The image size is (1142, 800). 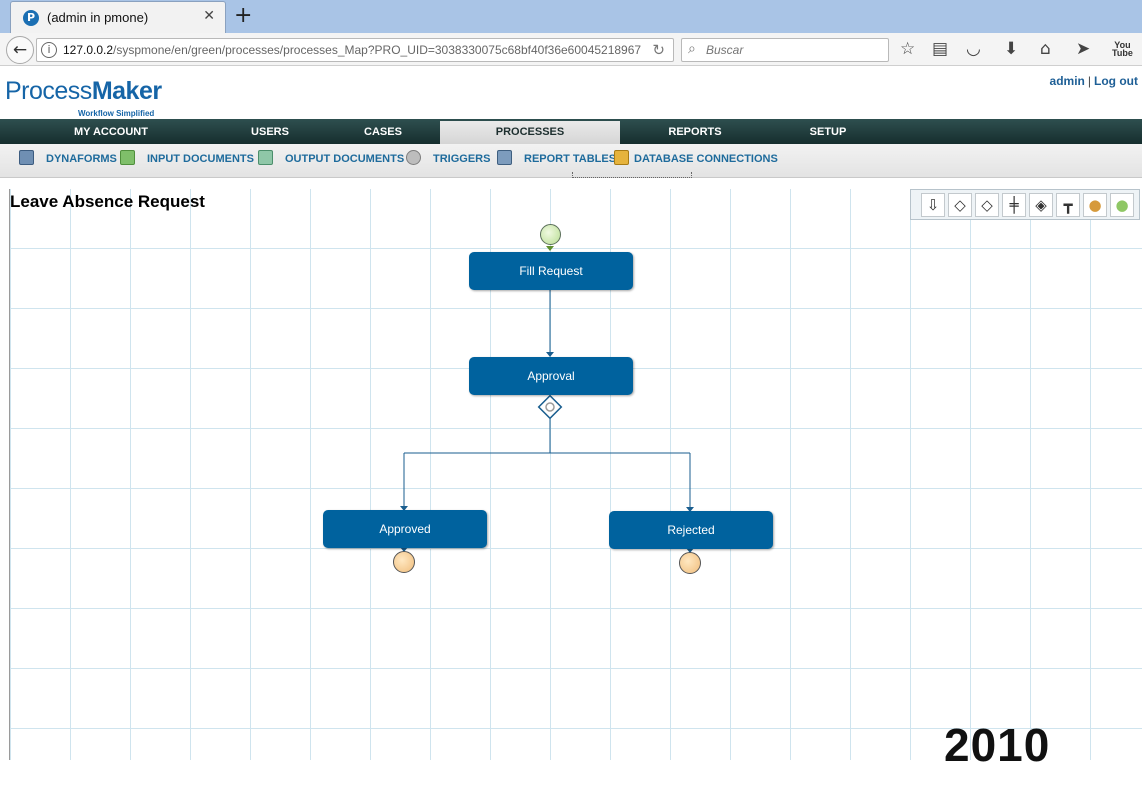 I want to click on connector-lines, so click(x=547, y=399).